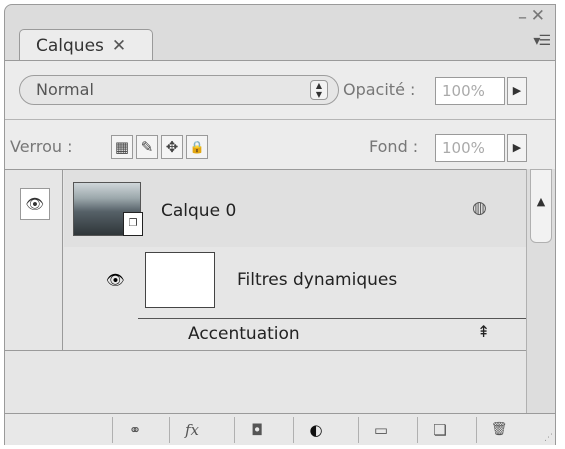 The image size is (565, 449). Describe the element at coordinates (498, 430) in the screenshot. I see `trash-icon: 🗑` at that location.